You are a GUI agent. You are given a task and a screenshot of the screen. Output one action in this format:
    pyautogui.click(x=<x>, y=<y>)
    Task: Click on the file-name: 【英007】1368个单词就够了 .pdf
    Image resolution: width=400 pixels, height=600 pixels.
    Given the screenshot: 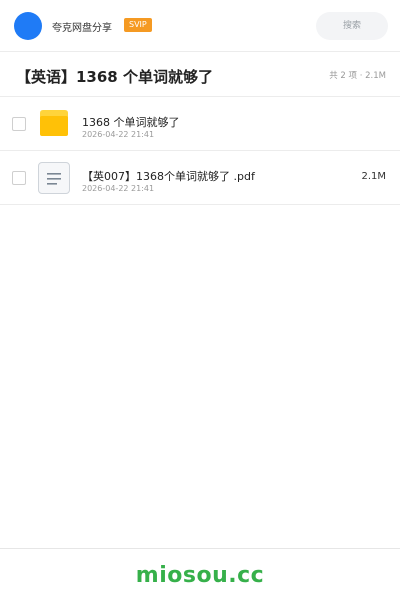 What is the action you would take?
    pyautogui.click(x=168, y=176)
    